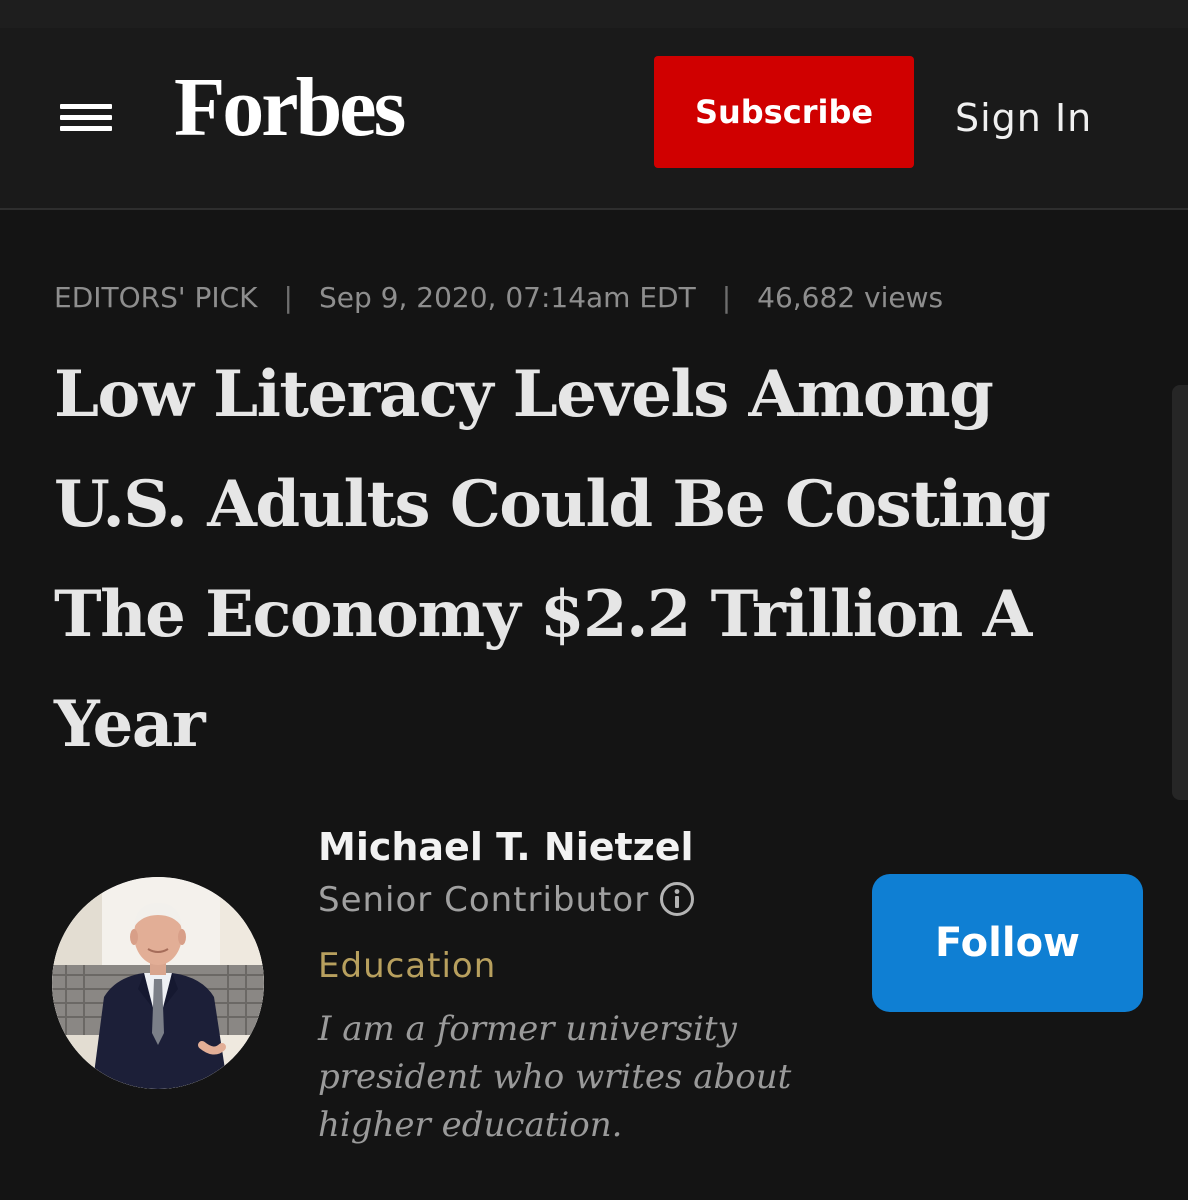  What do you see at coordinates (86, 118) in the screenshot?
I see `hamburger-menu-icon` at bounding box center [86, 118].